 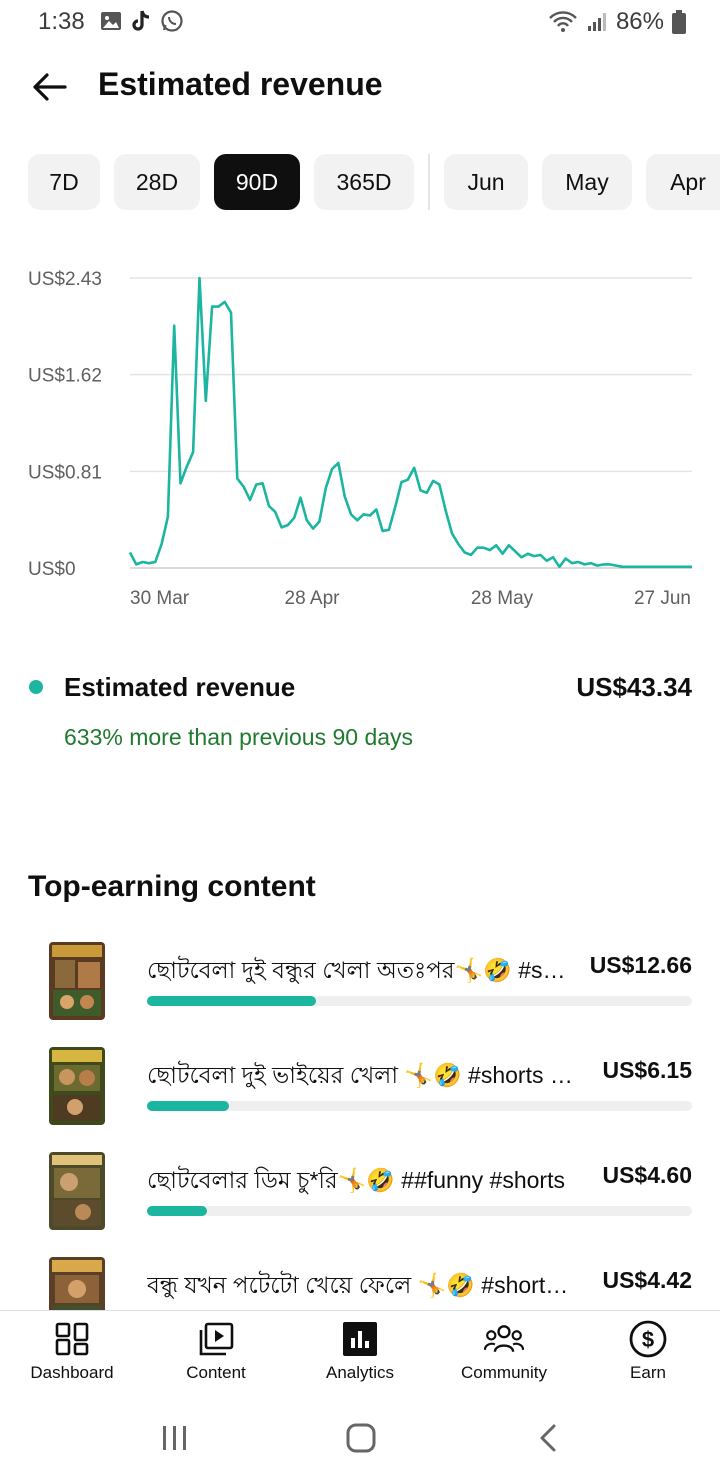 I want to click on nav-label: Community, so click(x=504, y=1372).